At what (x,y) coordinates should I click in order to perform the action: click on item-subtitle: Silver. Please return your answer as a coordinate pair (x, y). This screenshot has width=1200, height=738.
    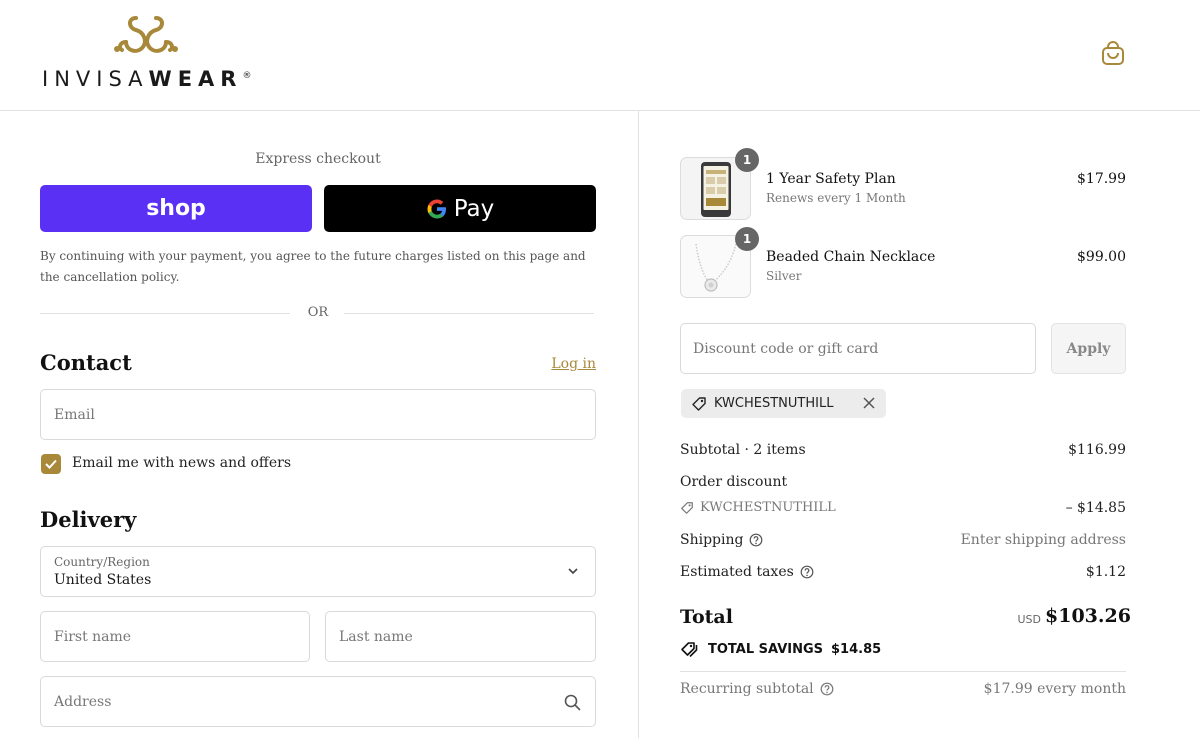
    Looking at the image, I should click on (784, 276).